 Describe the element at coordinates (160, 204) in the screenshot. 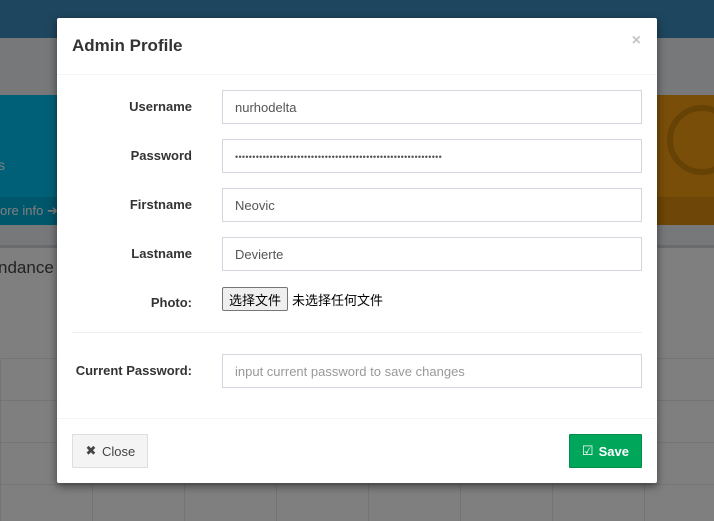

I see `firstname-label: Firstname` at that location.